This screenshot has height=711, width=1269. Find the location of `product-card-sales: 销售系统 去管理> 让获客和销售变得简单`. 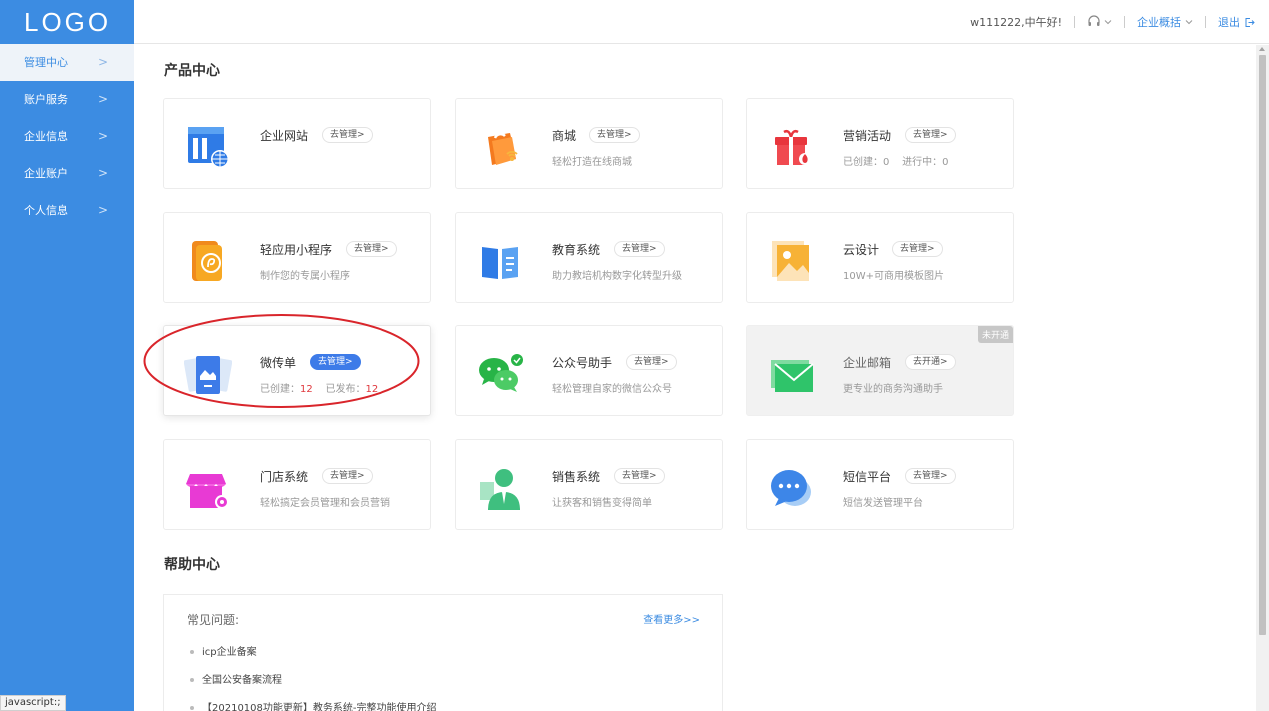

product-card-sales: 销售系统 去管理> 让获客和销售变得简单 is located at coordinates (589, 484).